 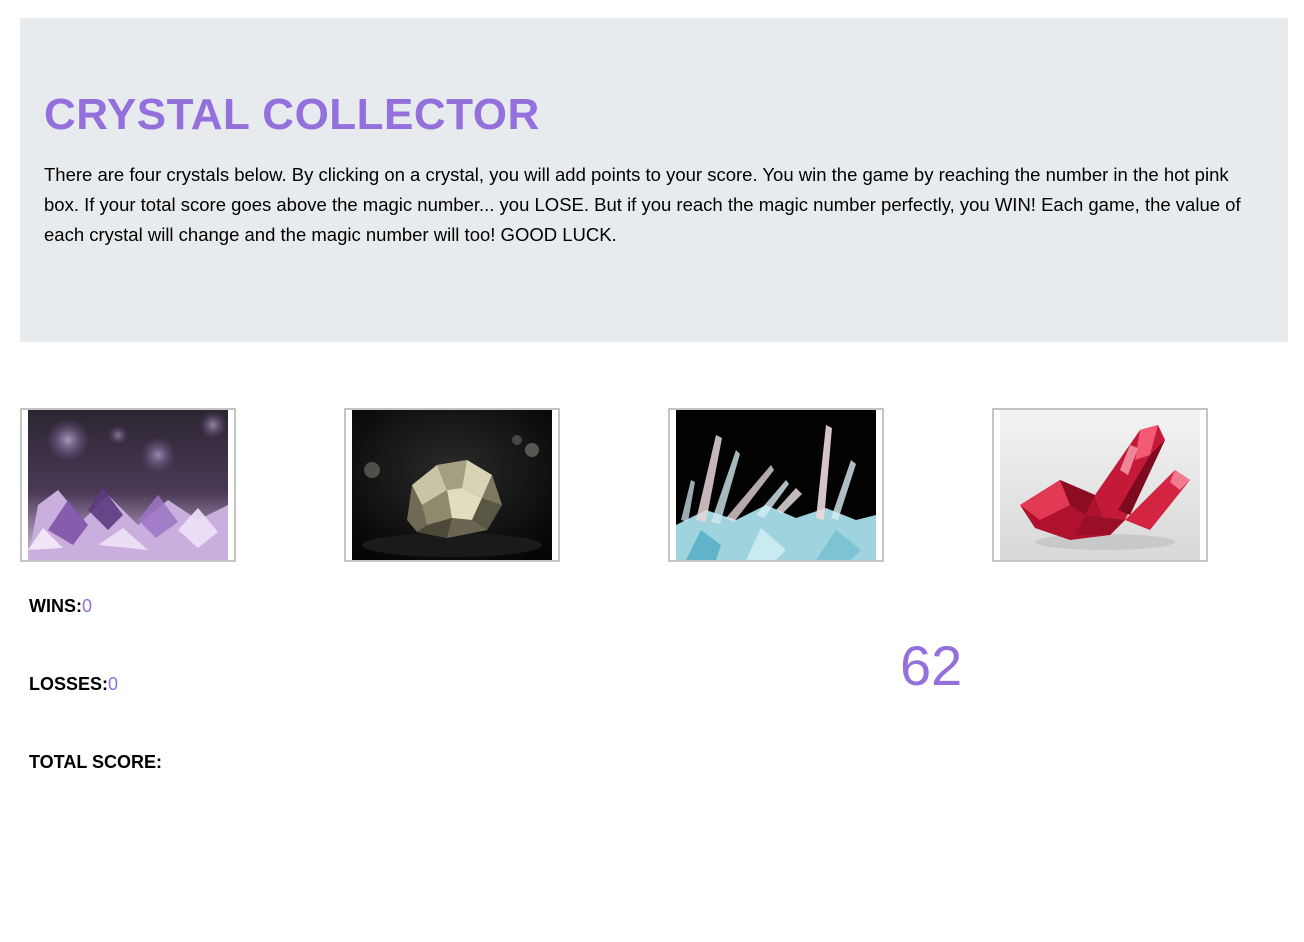 I want to click on wins-label: WINS:, so click(x=55, y=606).